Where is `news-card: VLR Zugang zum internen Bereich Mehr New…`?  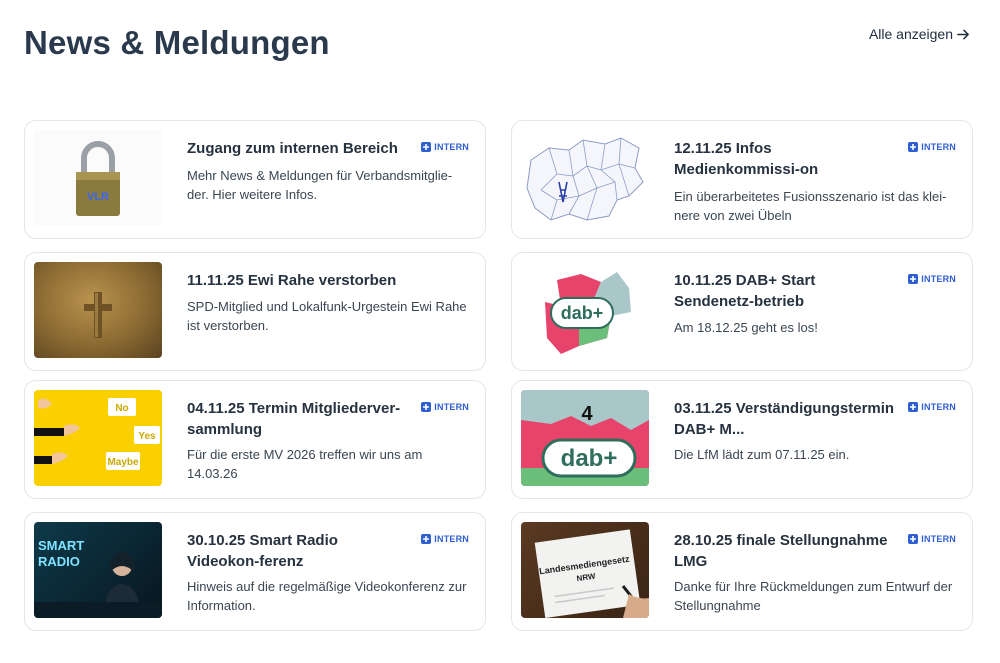 news-card: VLR Zugang zum internen Bereich Mehr New… is located at coordinates (255, 179).